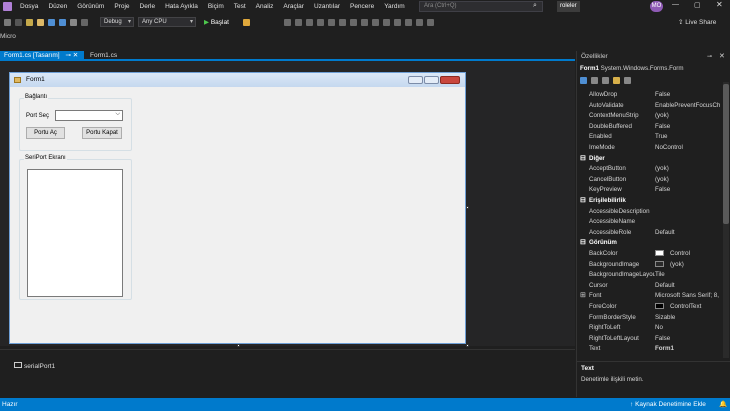  What do you see at coordinates (690, 307) in the screenshot?
I see `property-value: ControlText` at bounding box center [690, 307].